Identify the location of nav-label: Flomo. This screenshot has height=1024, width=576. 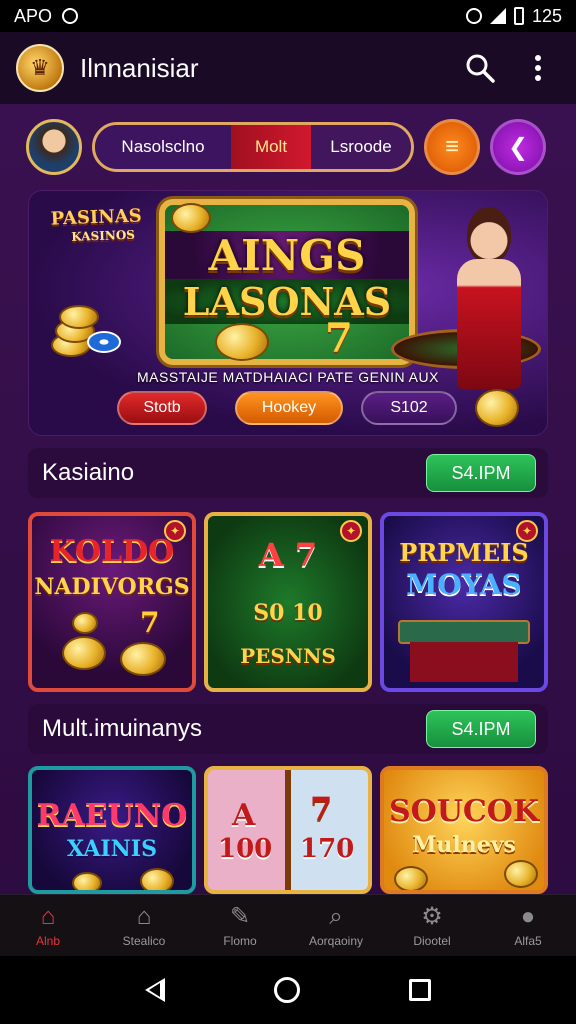
(240, 940).